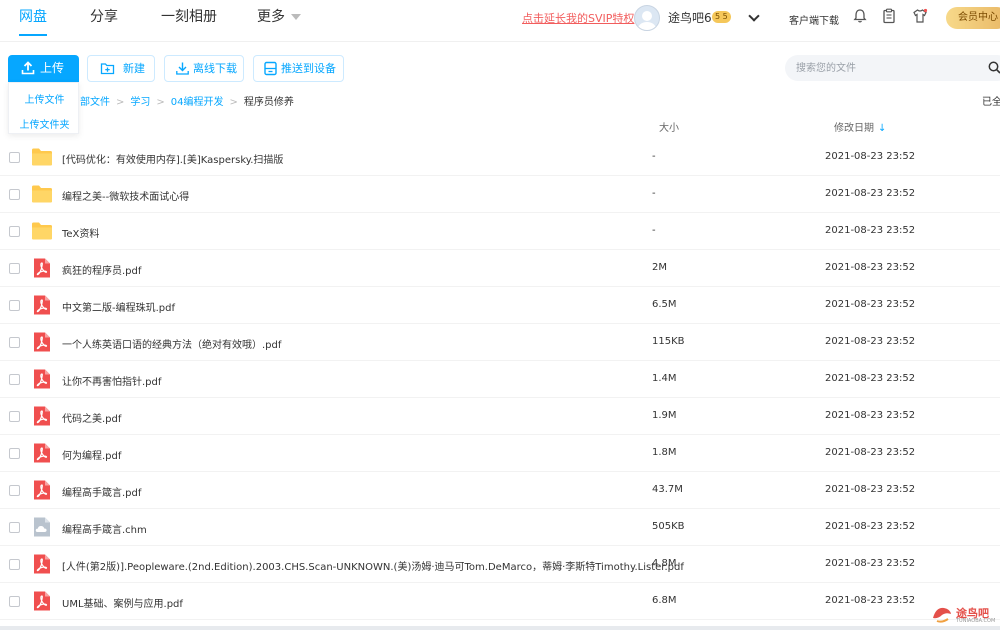 This screenshot has height=630, width=1000. What do you see at coordinates (271, 17) in the screenshot?
I see `tab-more-label: 更多` at bounding box center [271, 17].